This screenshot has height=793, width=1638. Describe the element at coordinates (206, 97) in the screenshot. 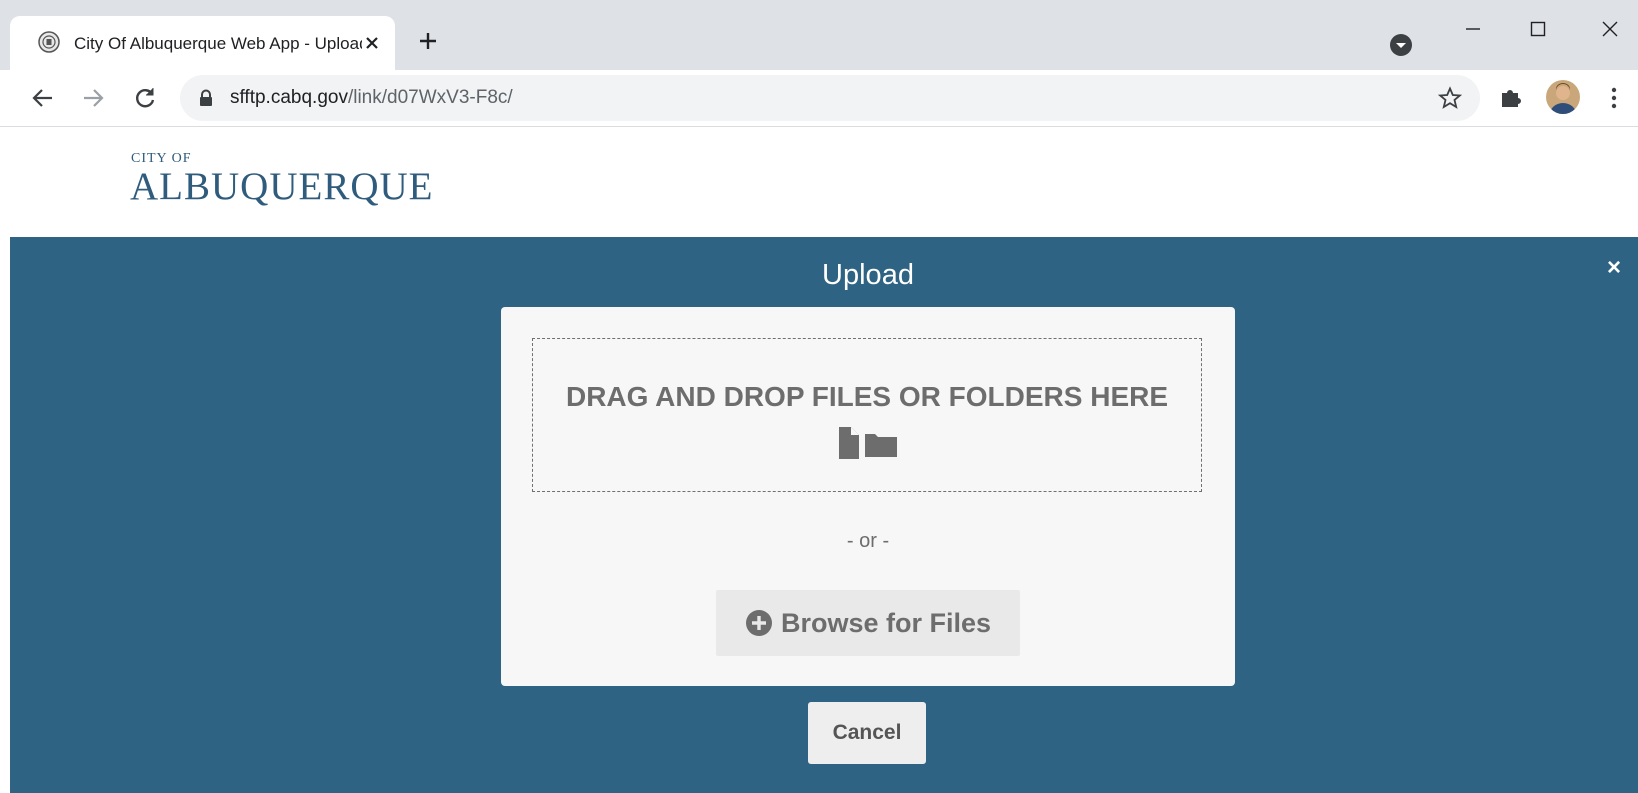

I see `lock-icon` at that location.